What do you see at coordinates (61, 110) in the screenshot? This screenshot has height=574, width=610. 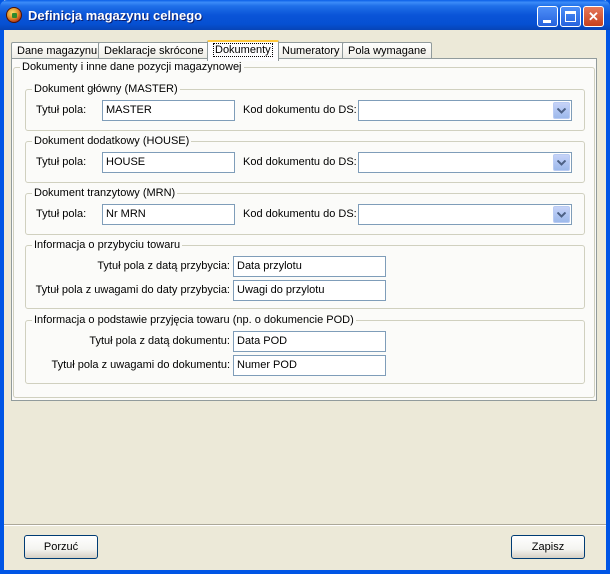 I see `master-title-label: Tytuł pola:` at bounding box center [61, 110].